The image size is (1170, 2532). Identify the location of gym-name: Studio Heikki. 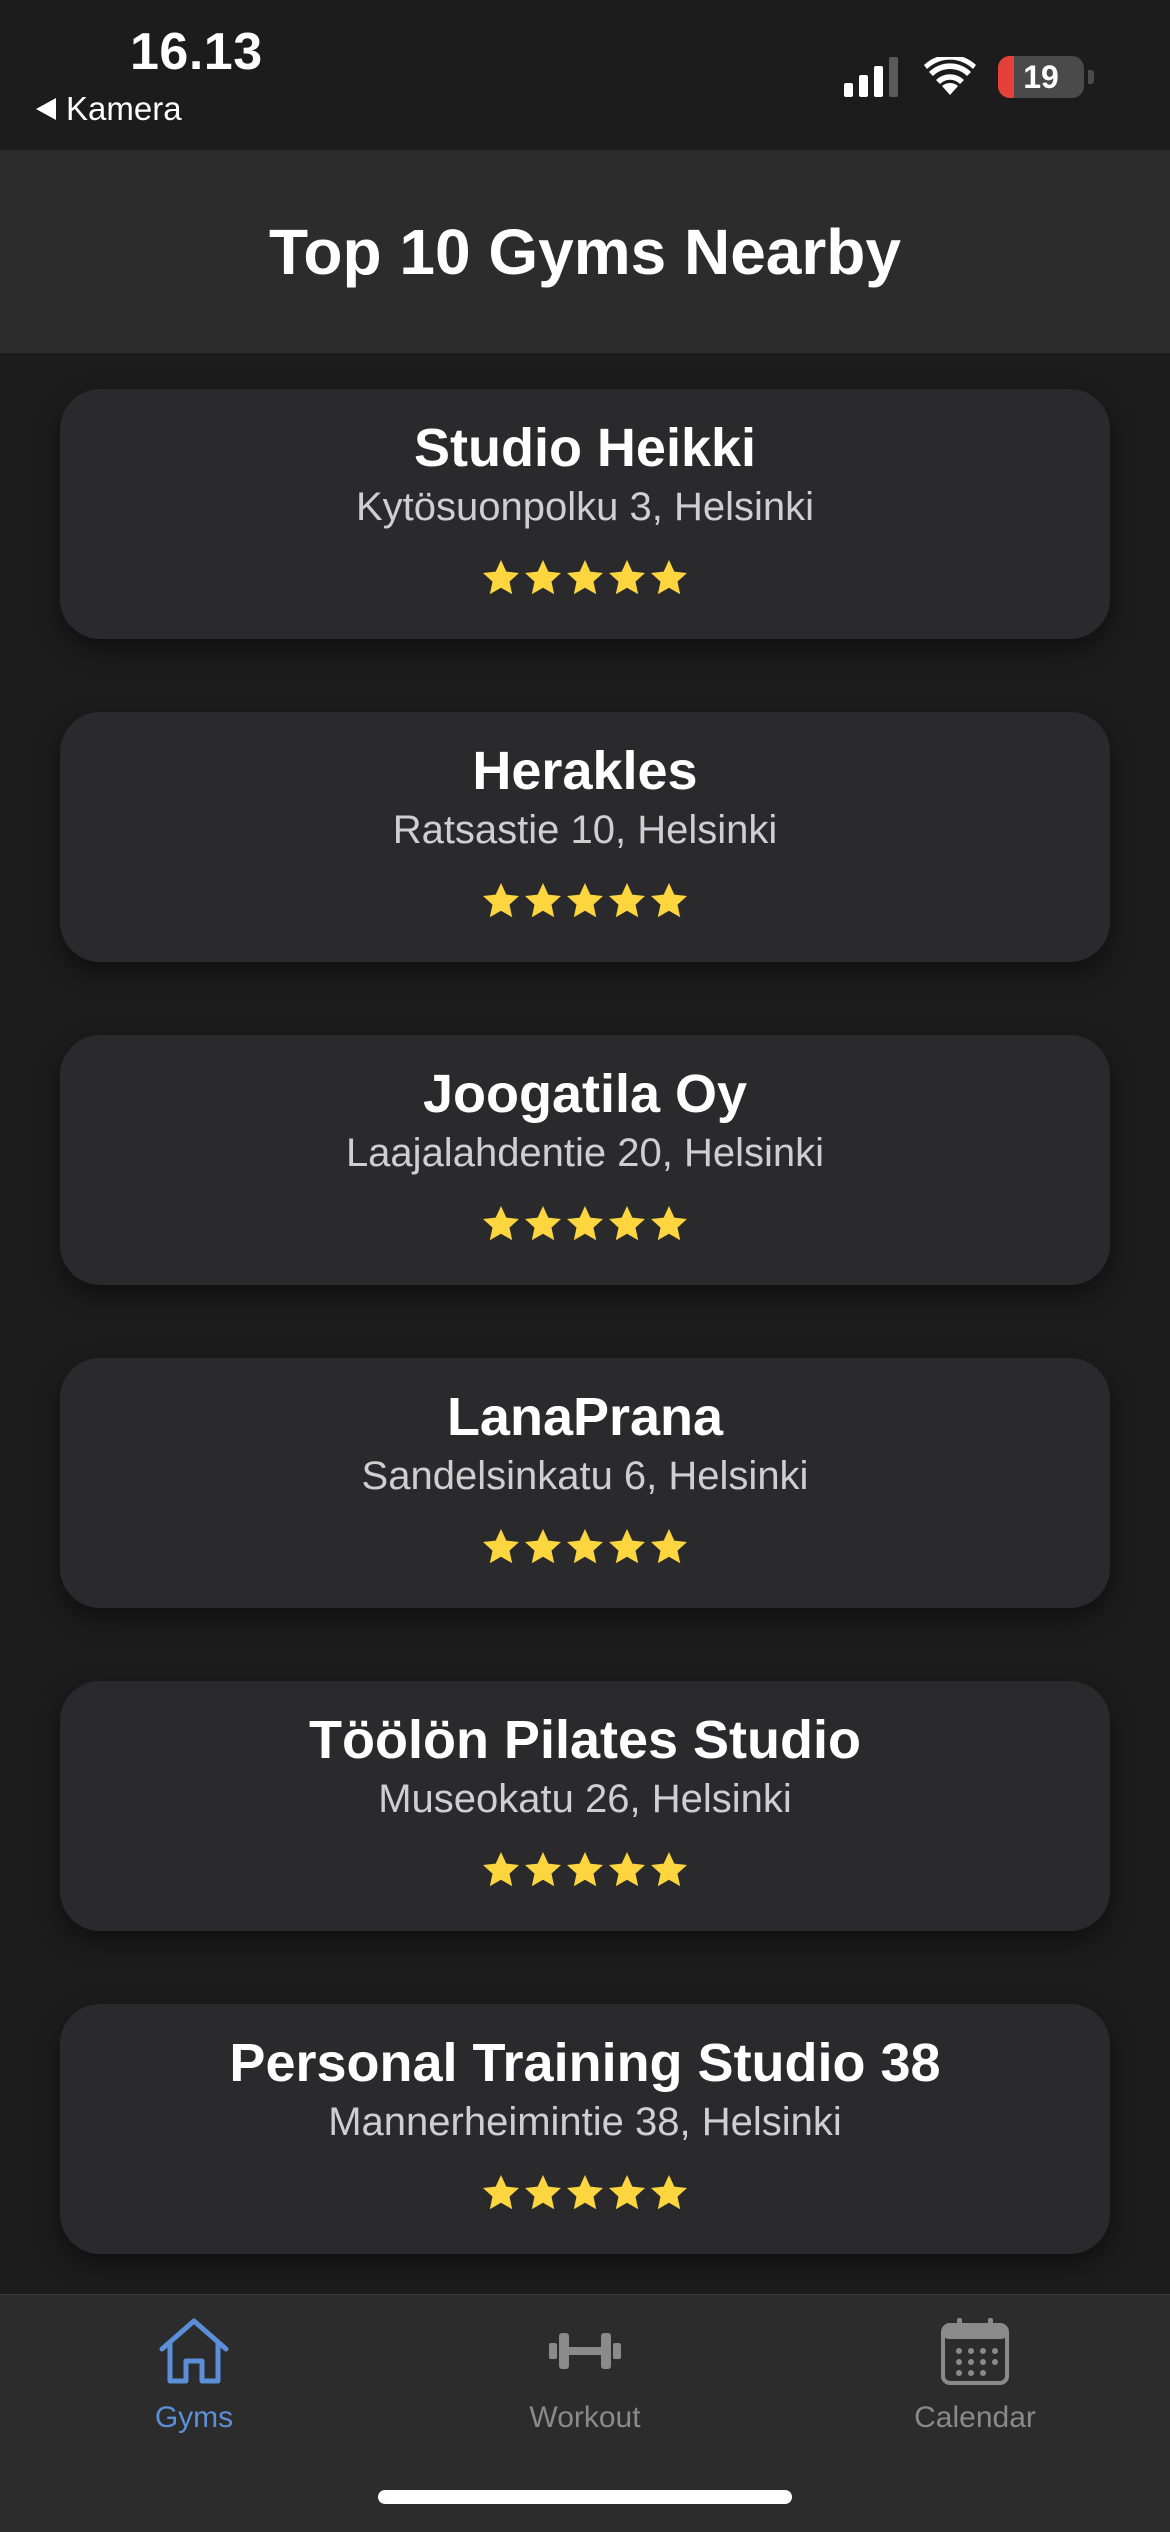
(585, 448).